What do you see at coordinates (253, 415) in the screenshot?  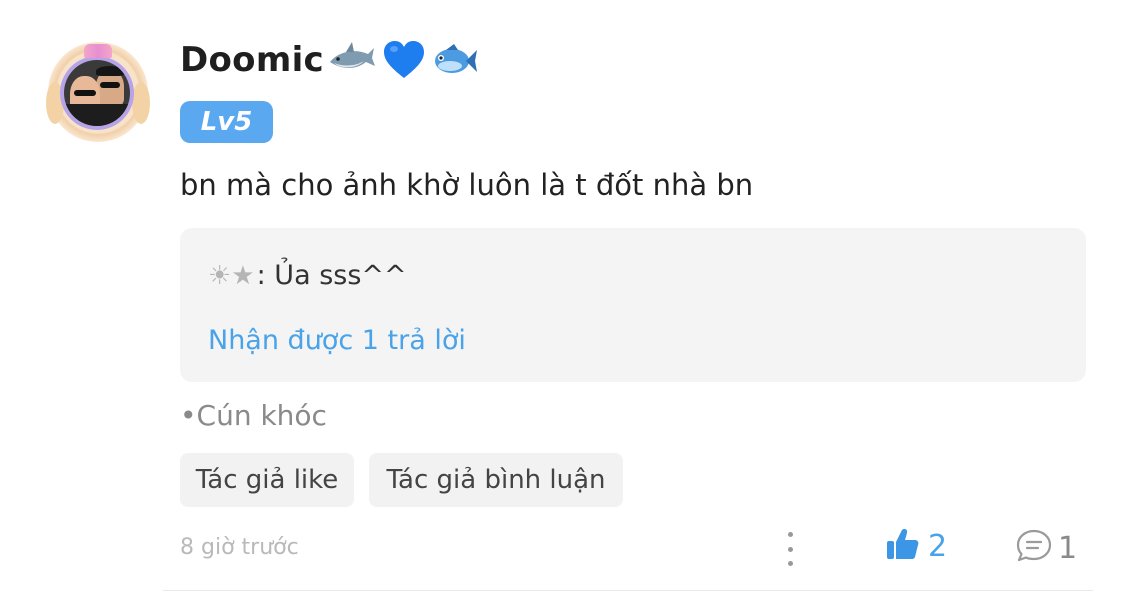 I see `comment-tag: •Cún khóc` at bounding box center [253, 415].